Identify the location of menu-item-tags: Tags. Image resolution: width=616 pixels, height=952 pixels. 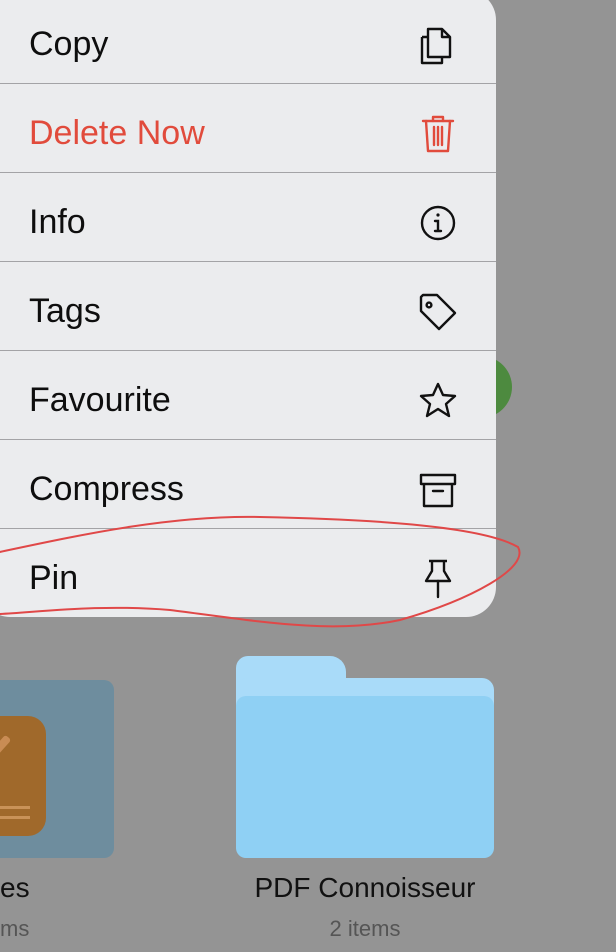
(248, 311).